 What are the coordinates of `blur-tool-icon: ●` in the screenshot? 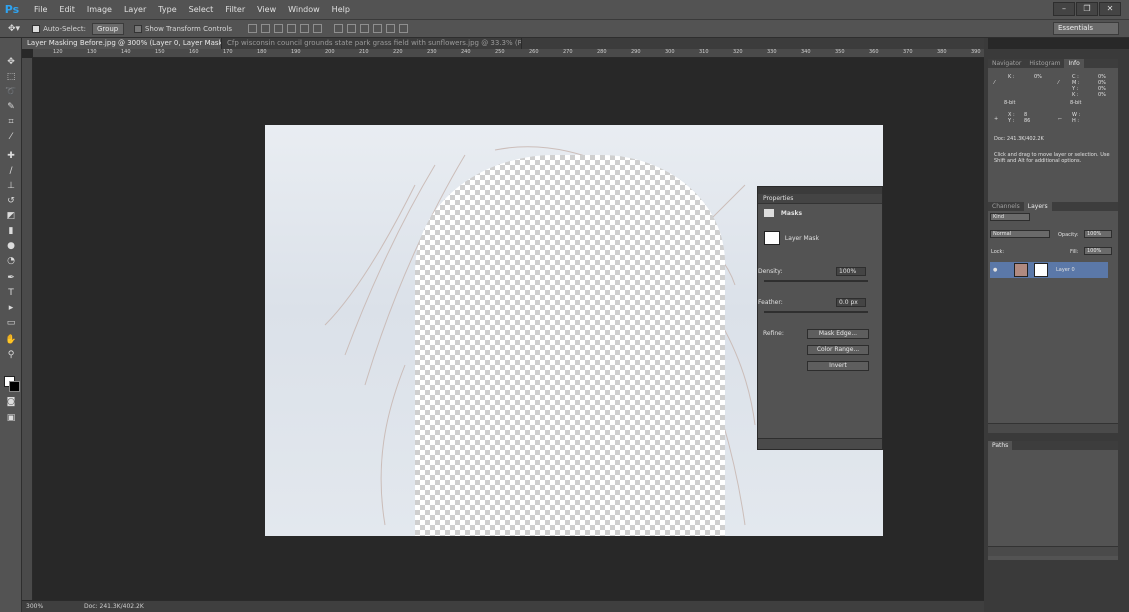 It's located at (11, 246).